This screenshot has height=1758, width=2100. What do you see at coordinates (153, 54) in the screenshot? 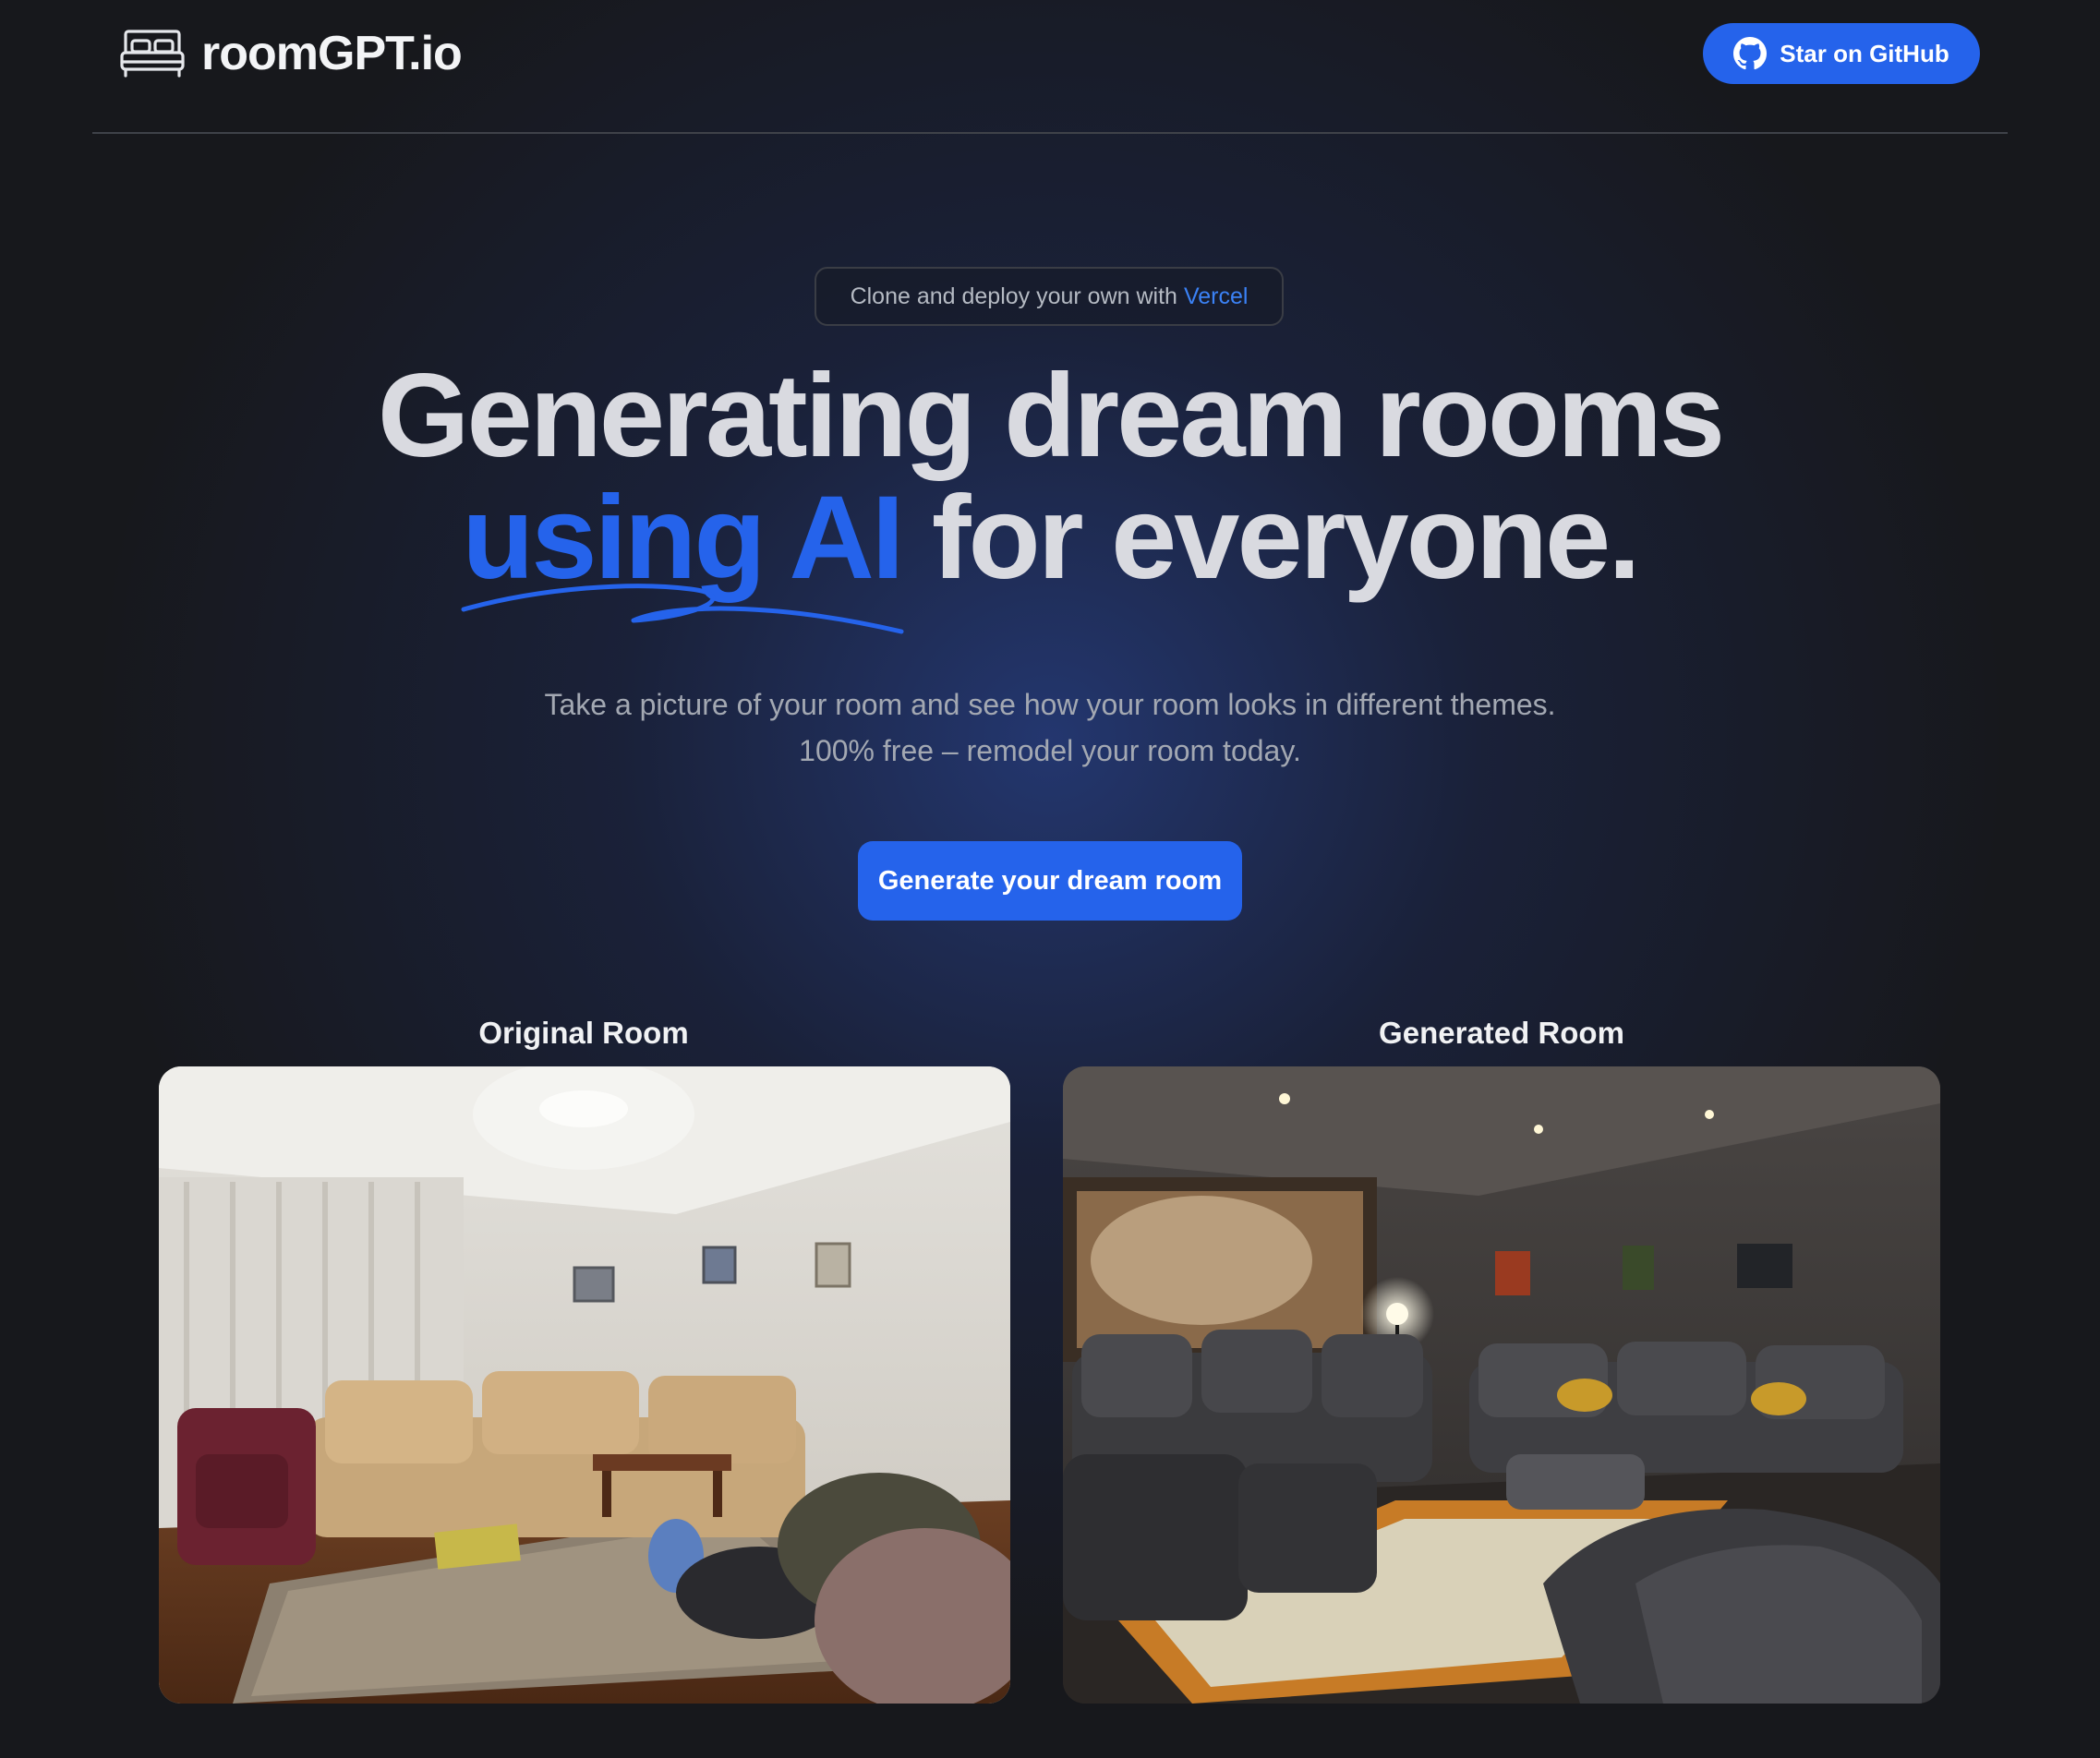
I see `bed-icon` at bounding box center [153, 54].